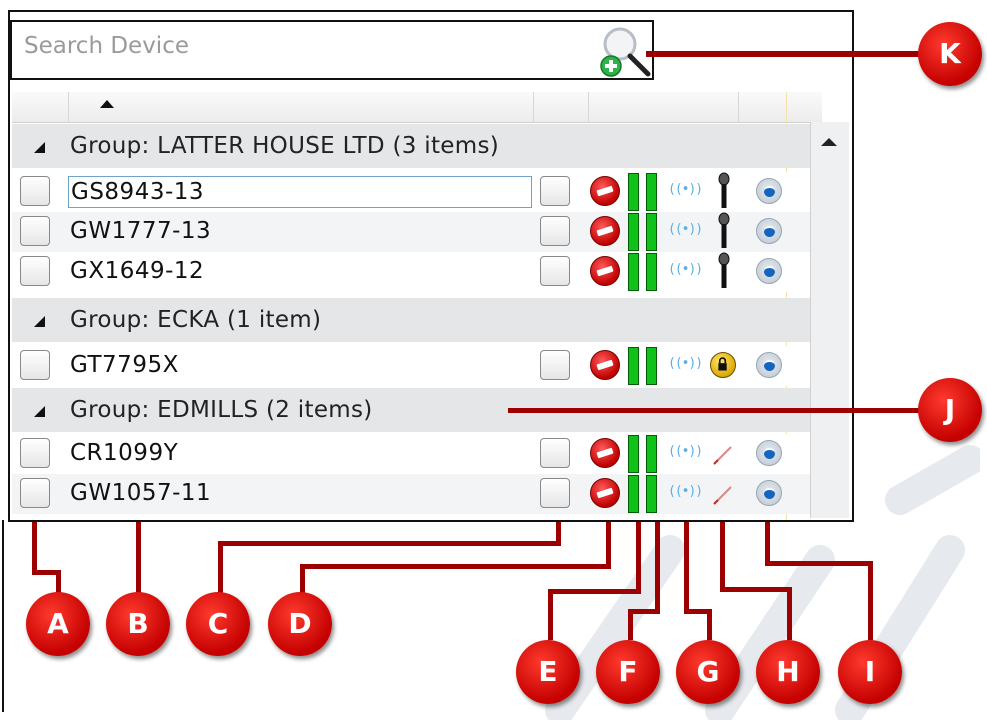 This screenshot has width=987, height=720. What do you see at coordinates (218, 624) in the screenshot?
I see `callout-c: C` at bounding box center [218, 624].